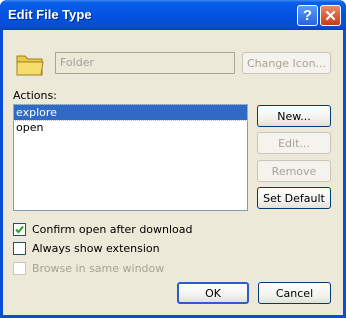  I want to click on confirm-open-checkbox, so click(19, 229).